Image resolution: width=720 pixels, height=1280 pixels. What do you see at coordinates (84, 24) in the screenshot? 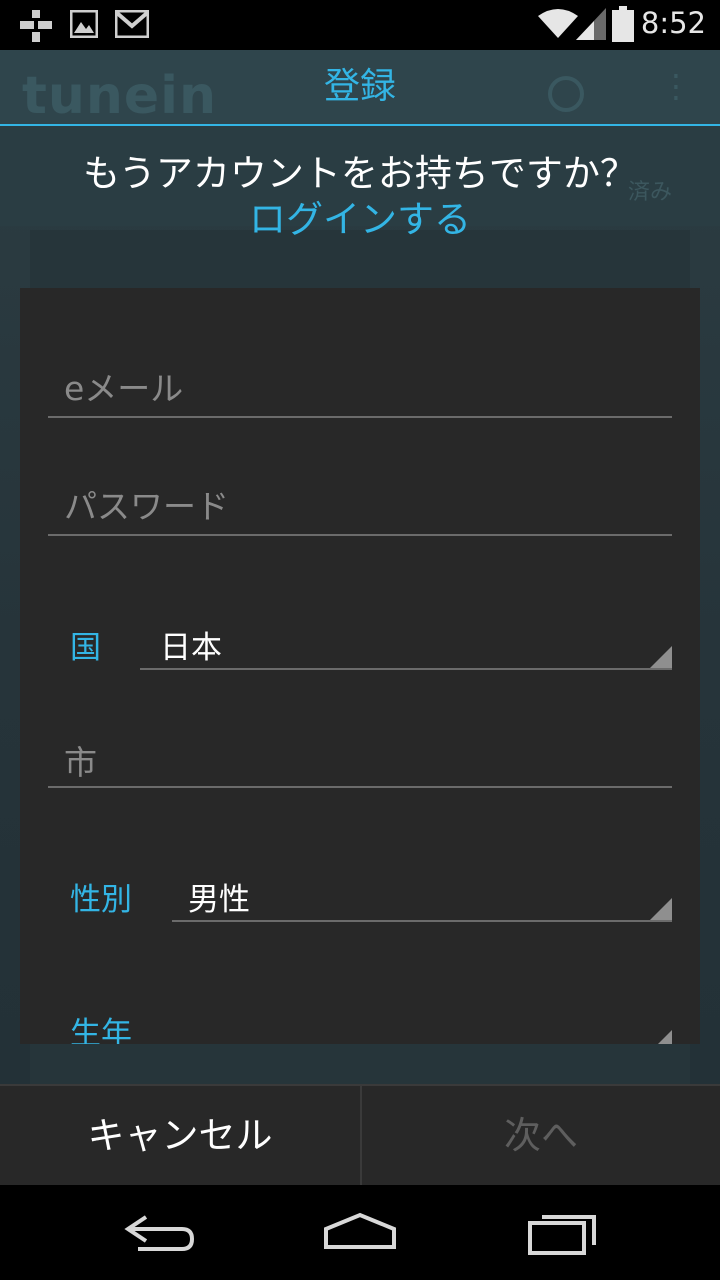
I see `image-icon` at bounding box center [84, 24].